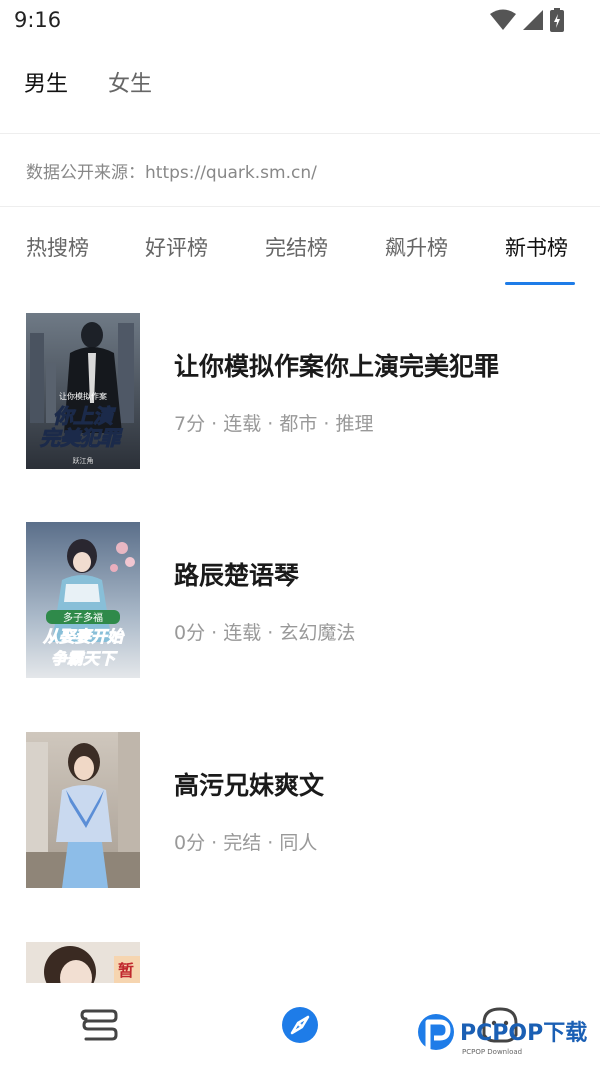 This screenshot has width=600, height=1066. Describe the element at coordinates (38, 20) in the screenshot. I see `status-time: 9:16` at that location.